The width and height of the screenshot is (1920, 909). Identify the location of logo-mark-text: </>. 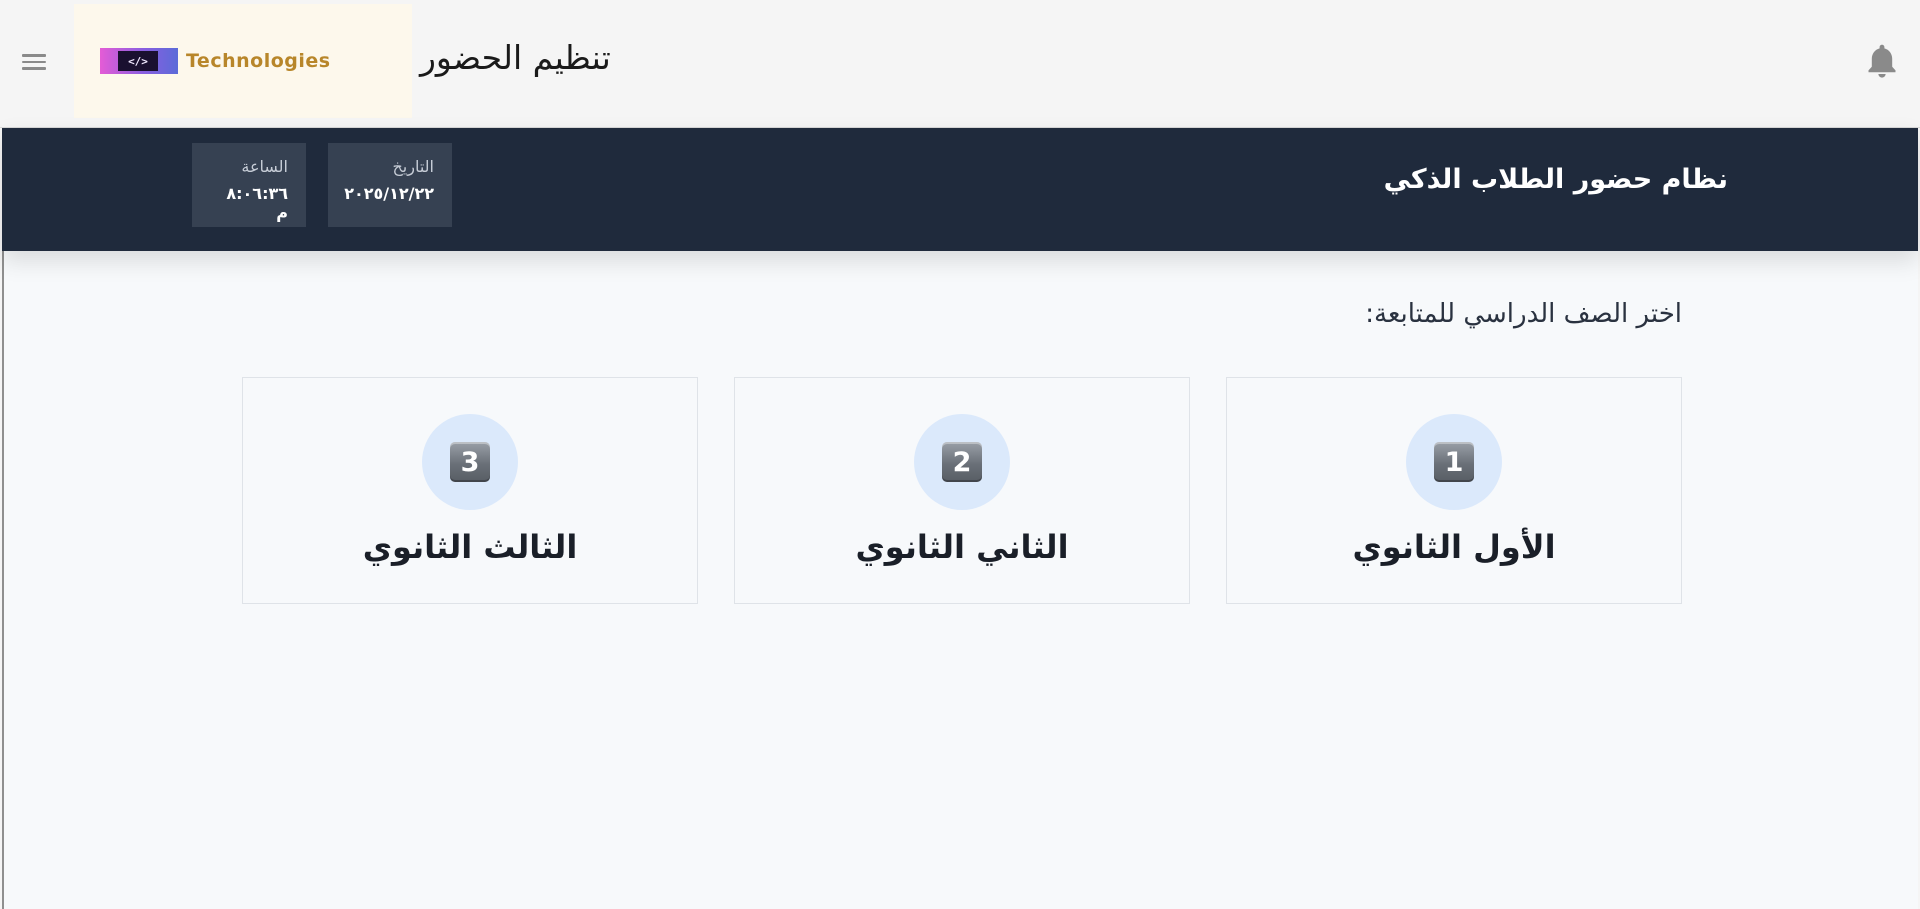
(138, 61).